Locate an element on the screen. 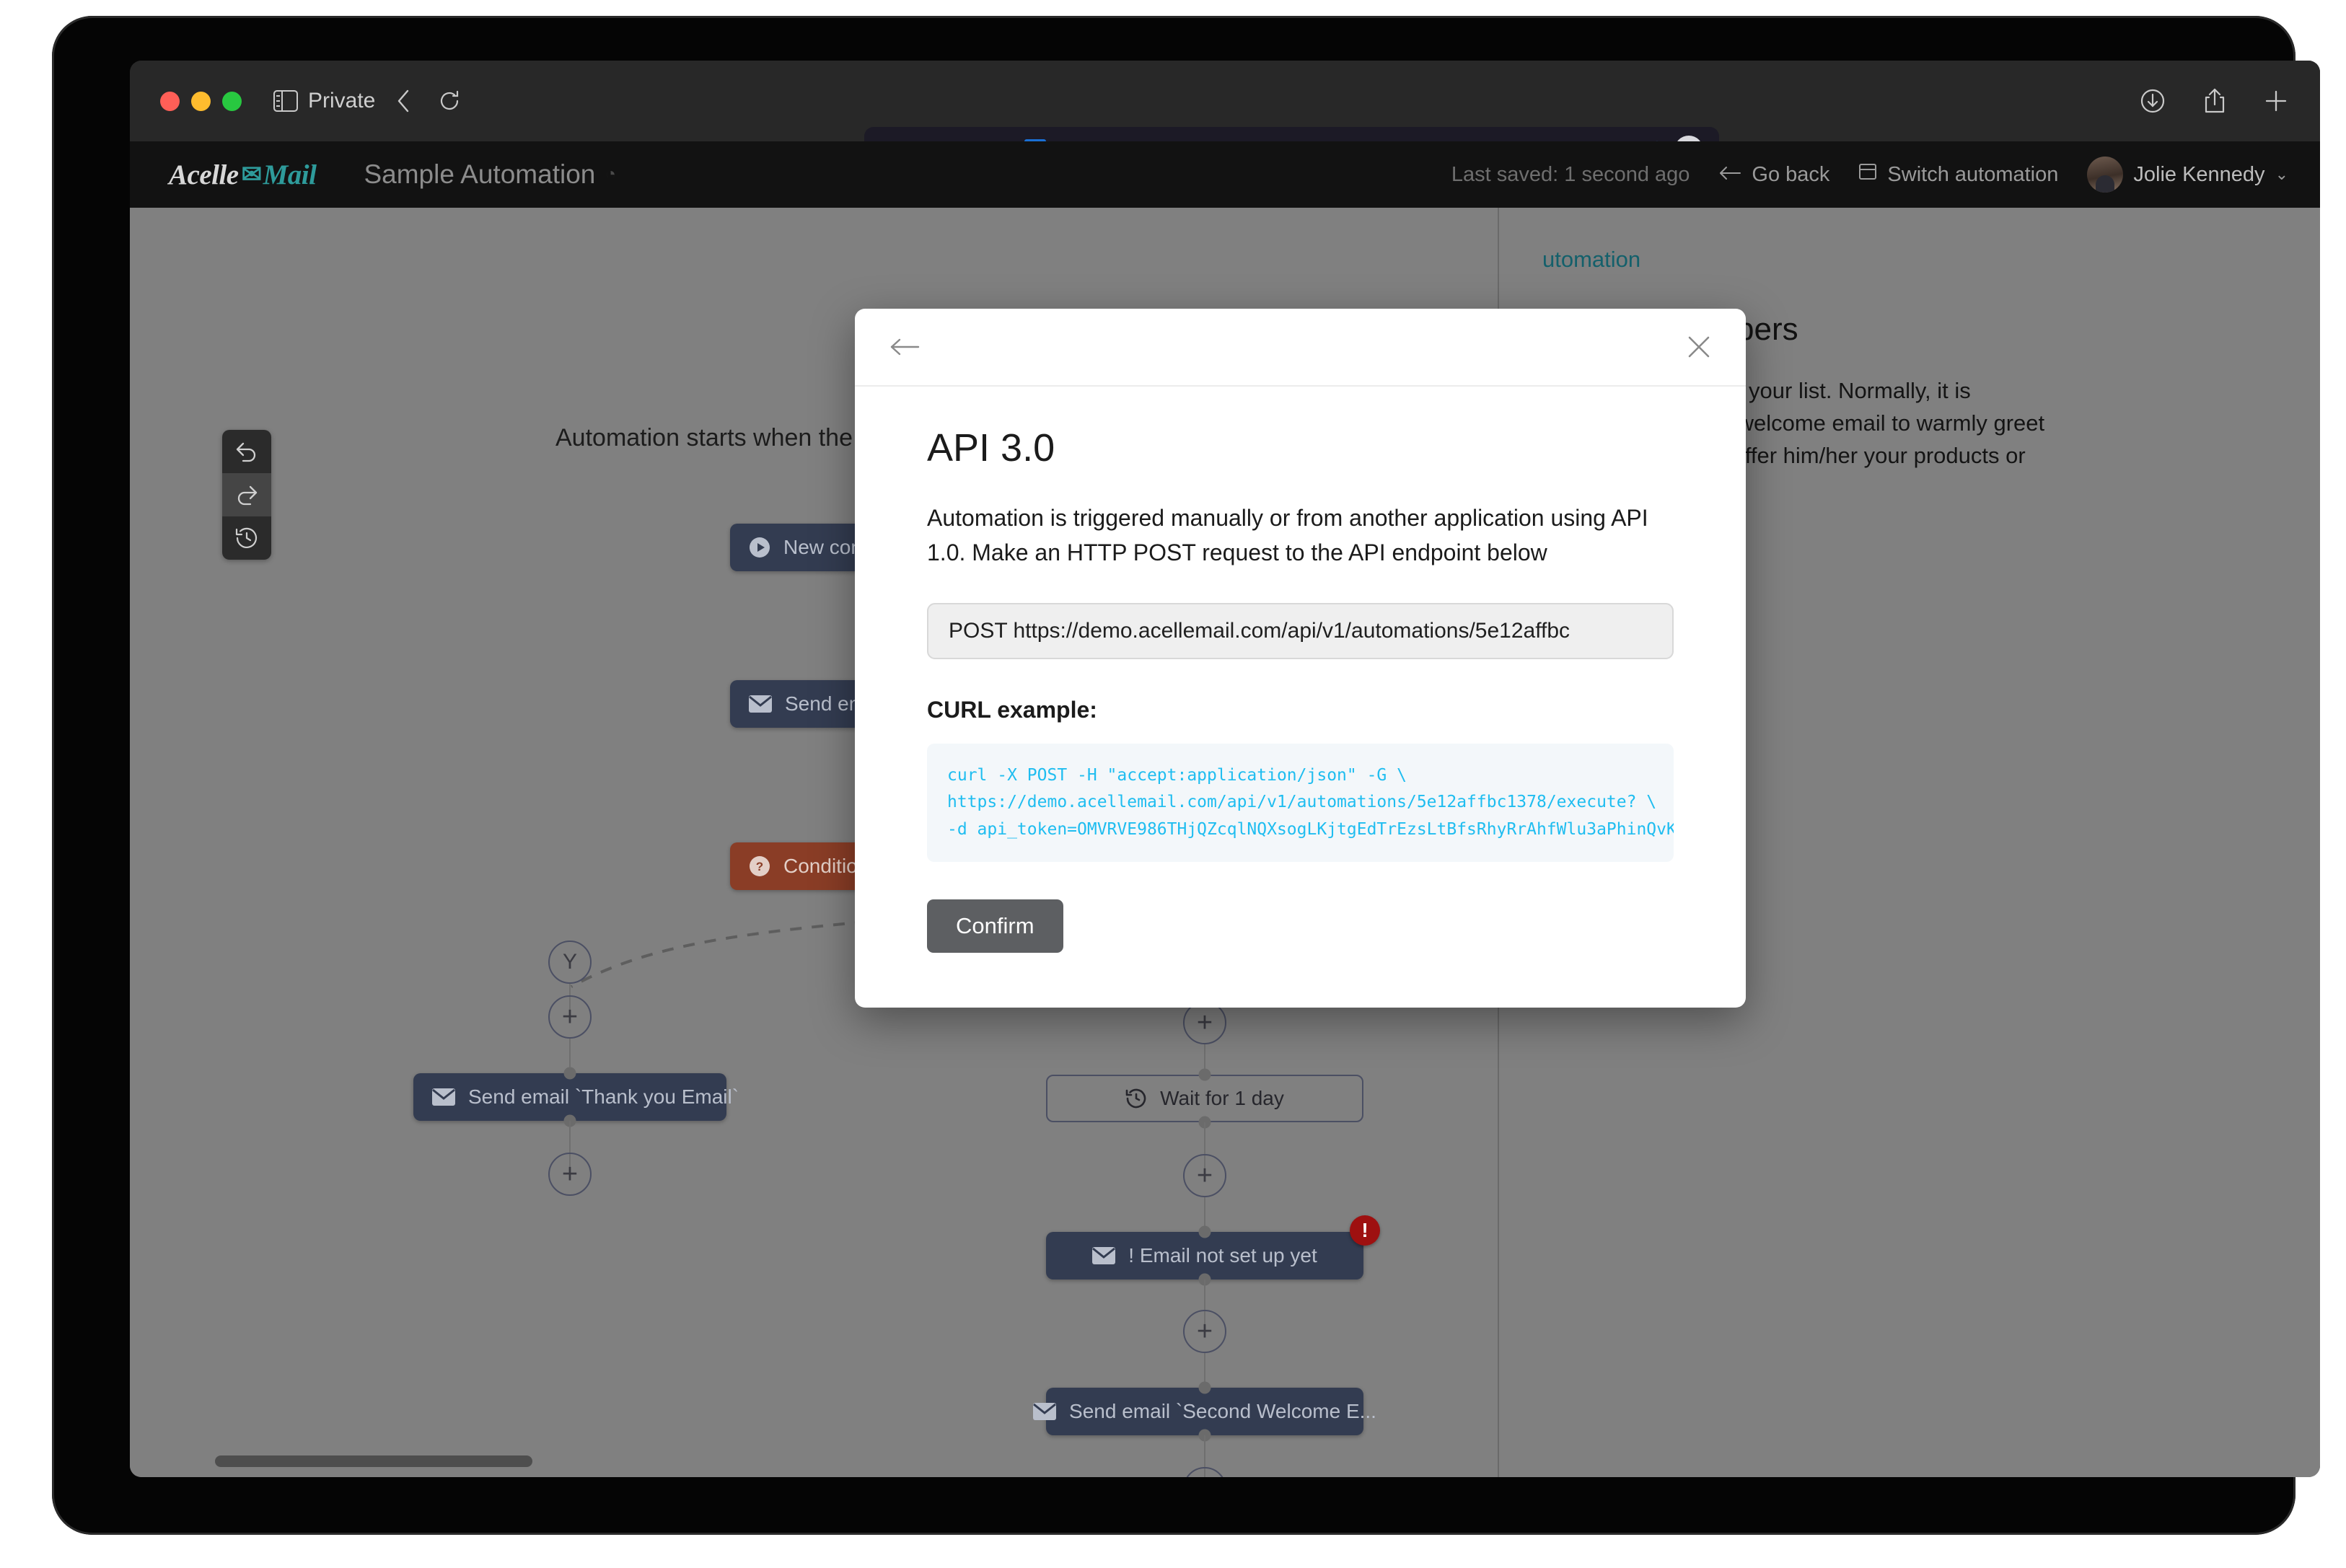 The height and width of the screenshot is (1568, 2346). share-icon is located at coordinates (2214, 101).